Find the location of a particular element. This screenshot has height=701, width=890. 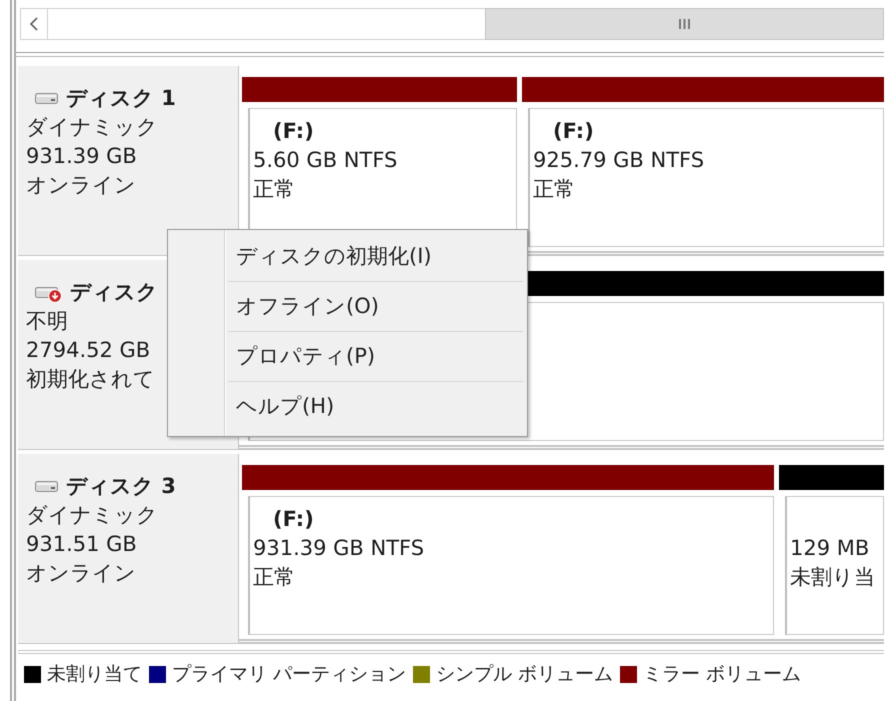

disk-type: 不明 is located at coordinates (47, 321).